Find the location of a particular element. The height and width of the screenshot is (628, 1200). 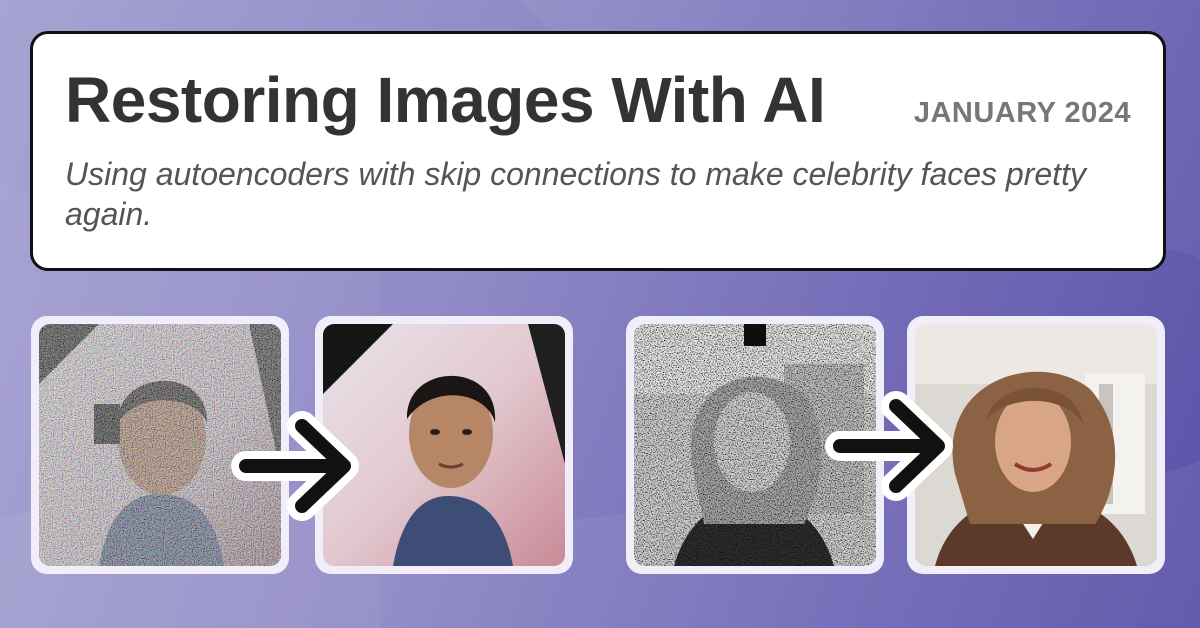

publish-date: JANUARY 2024 is located at coordinates (1022, 113).